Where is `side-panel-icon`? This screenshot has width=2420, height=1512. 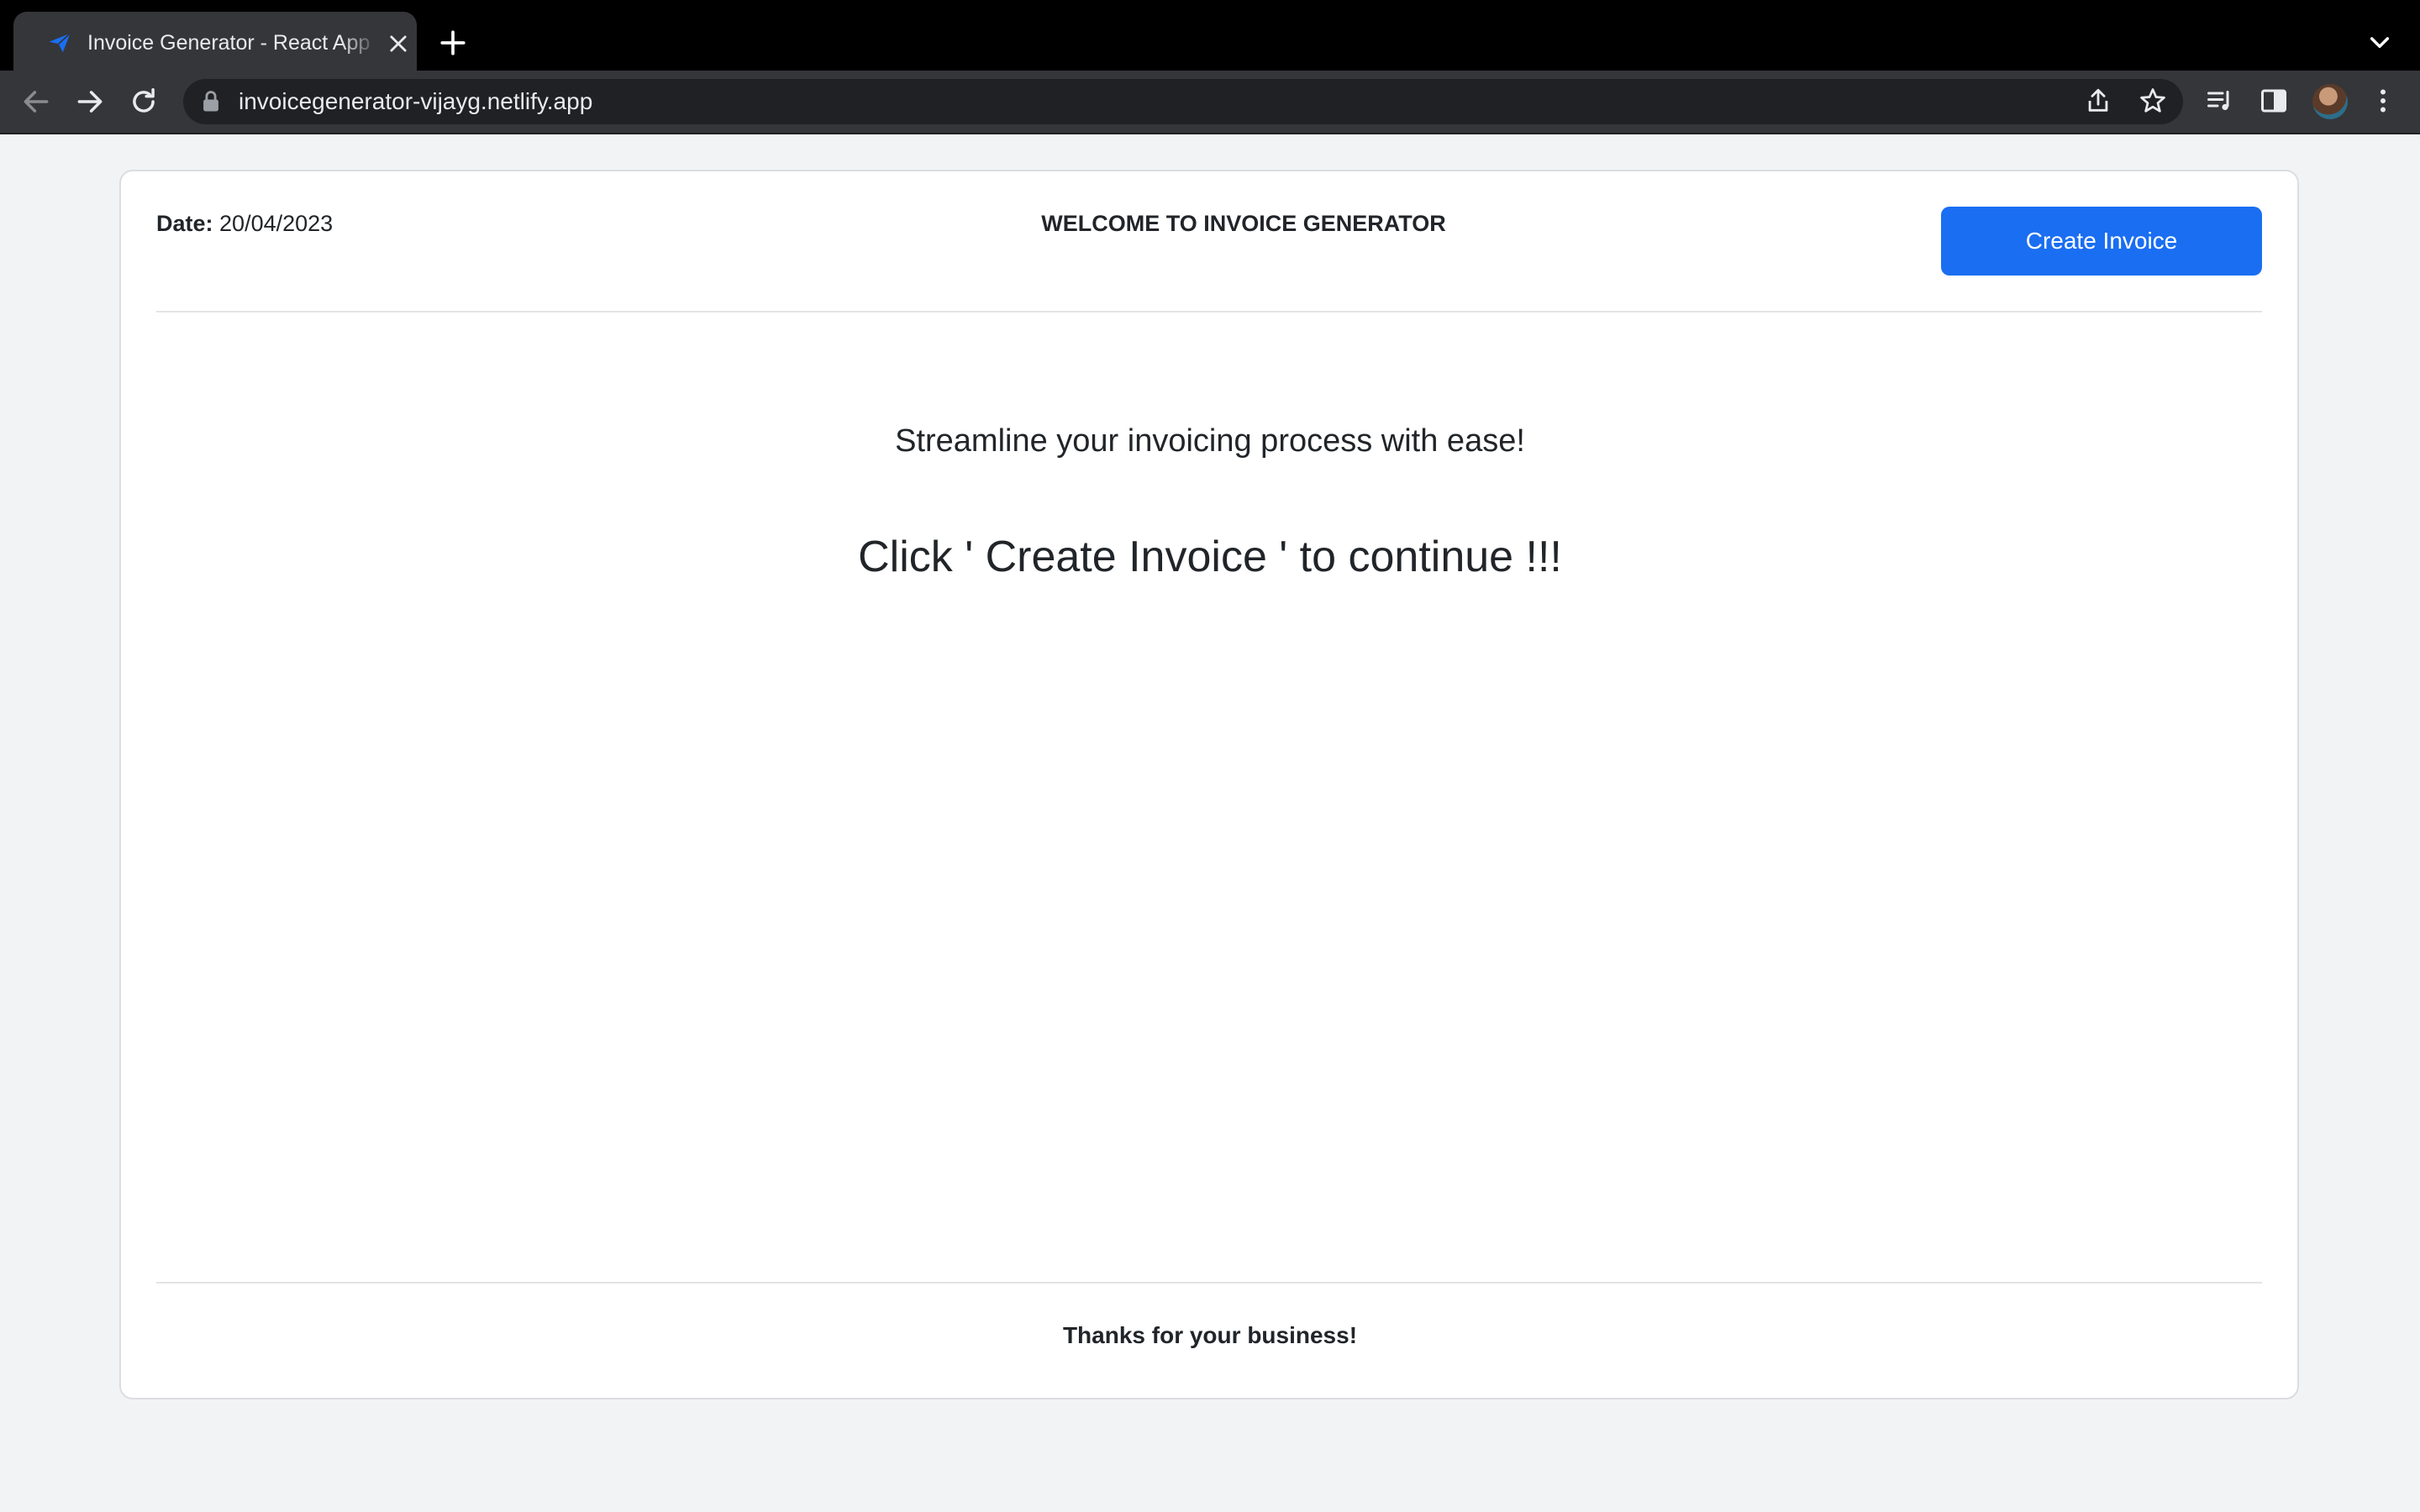 side-panel-icon is located at coordinates (2274, 101).